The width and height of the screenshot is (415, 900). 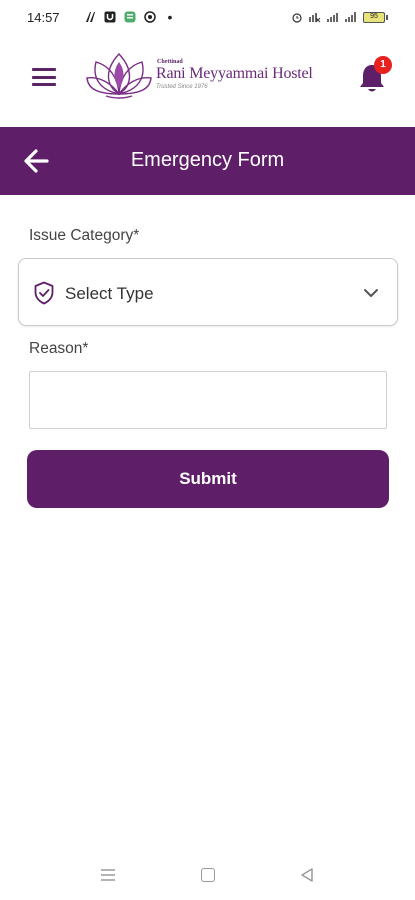 What do you see at coordinates (207, 17) in the screenshot?
I see `status-bar: 14:57 • 95` at bounding box center [207, 17].